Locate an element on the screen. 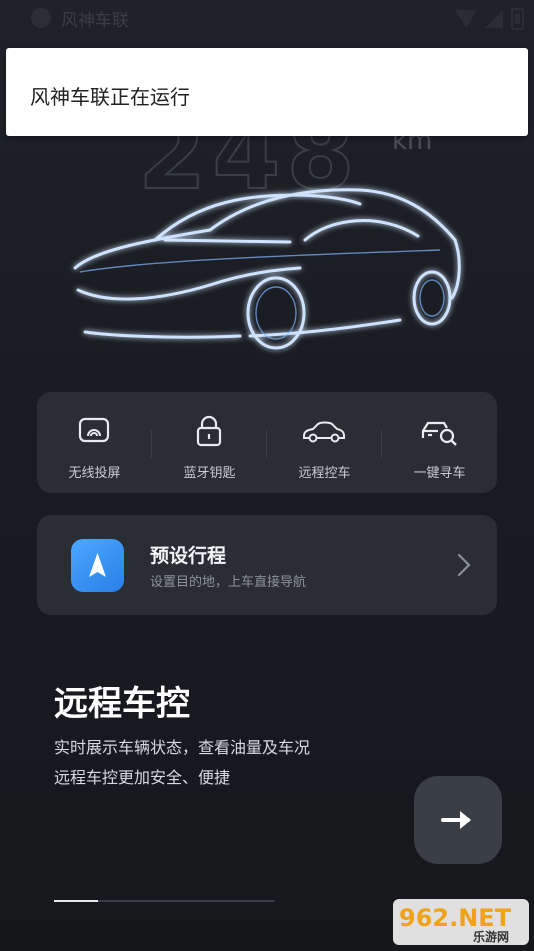 This screenshot has width=534, height=951. trip-title: 预设行程 is located at coordinates (188, 556).